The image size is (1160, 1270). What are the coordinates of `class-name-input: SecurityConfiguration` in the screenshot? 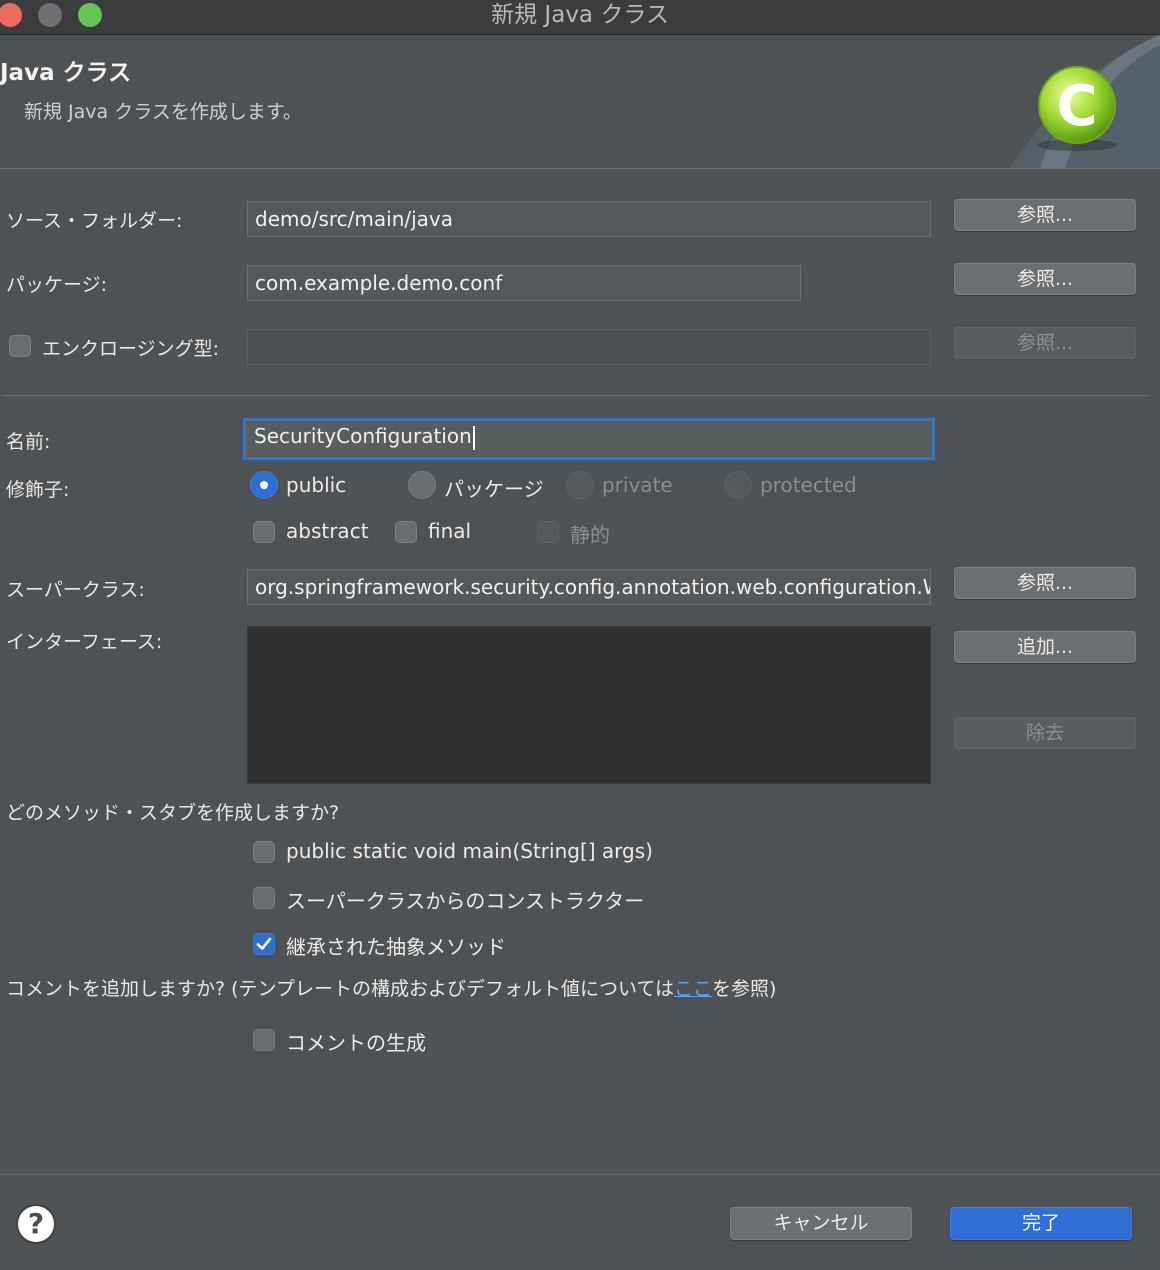 It's located at (589, 439).